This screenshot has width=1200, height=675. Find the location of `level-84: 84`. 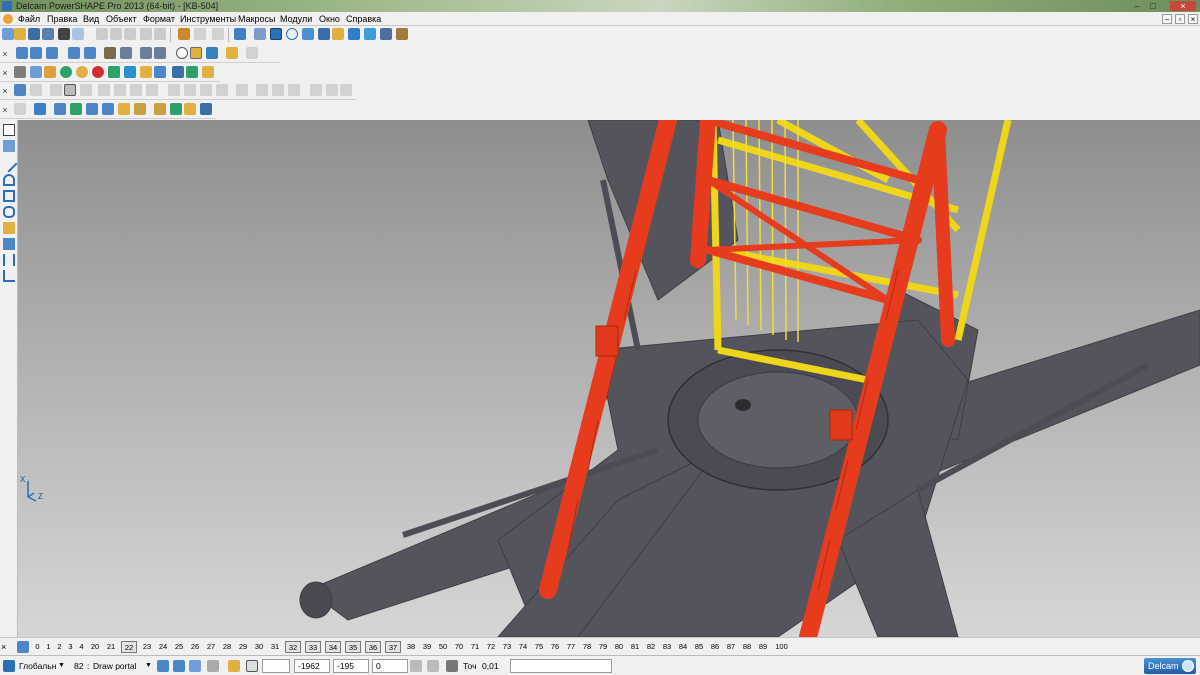

level-84: 84 is located at coordinates (683, 647).